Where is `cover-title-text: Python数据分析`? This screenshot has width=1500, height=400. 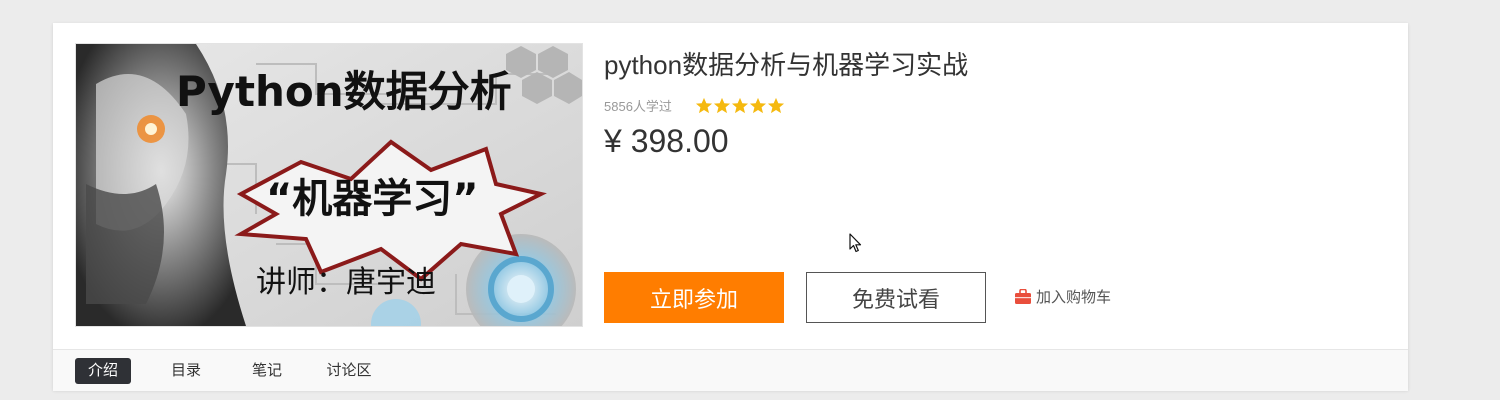
cover-title-text: Python数据分析 is located at coordinates (344, 91).